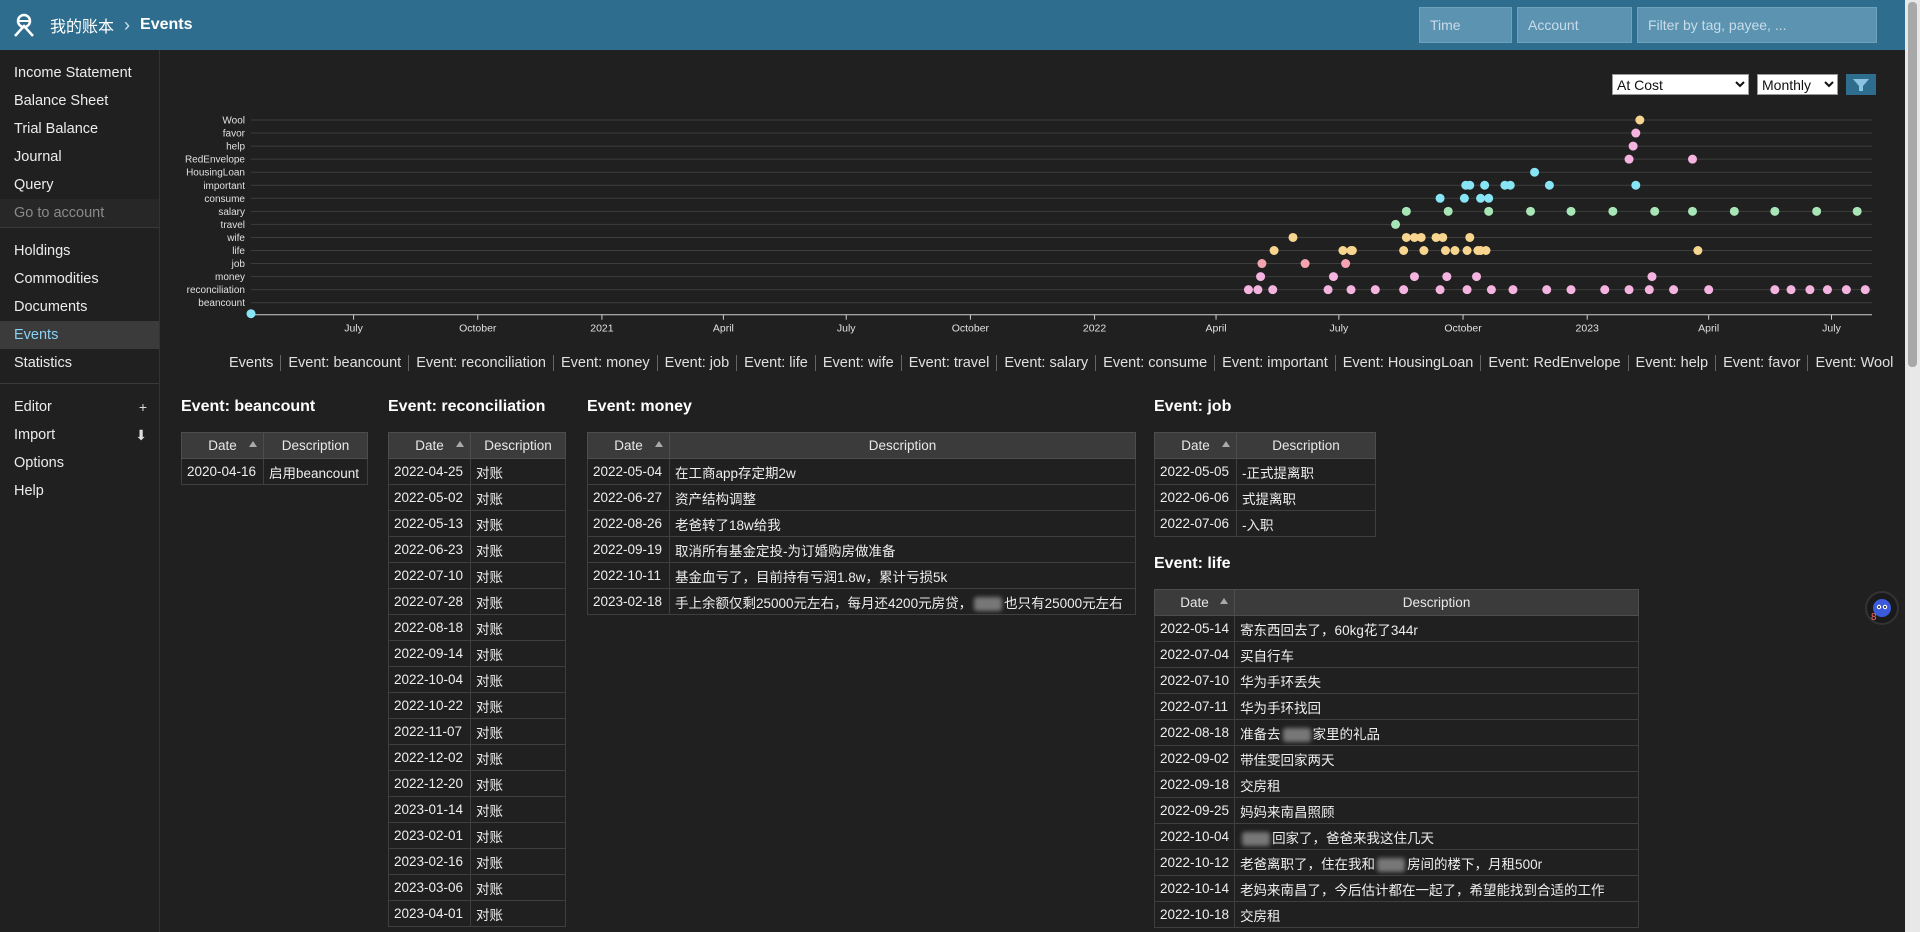  Describe the element at coordinates (1882, 608) in the screenshot. I see `floating-assistant-button: 8` at that location.